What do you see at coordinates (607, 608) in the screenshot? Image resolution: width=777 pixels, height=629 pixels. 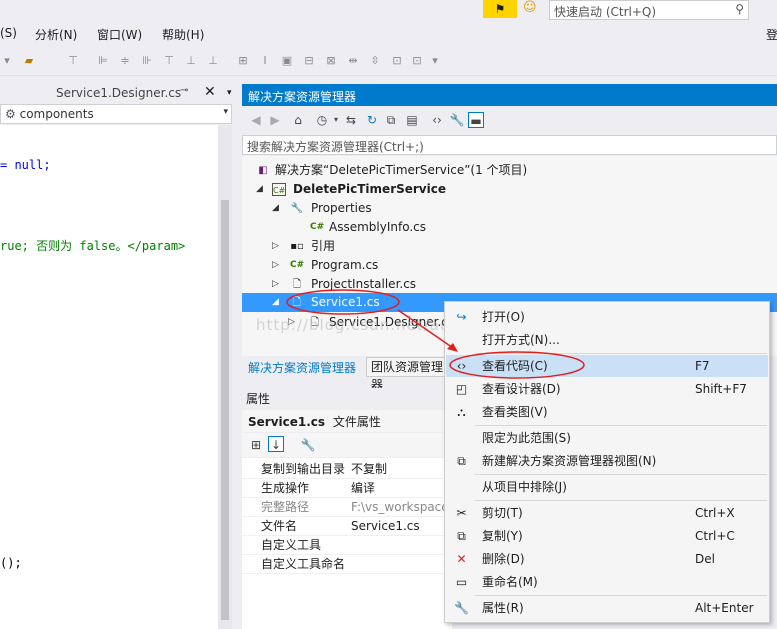 I see `menu-item-properties: 🔧 属性(R) Alt+Enter` at bounding box center [607, 608].